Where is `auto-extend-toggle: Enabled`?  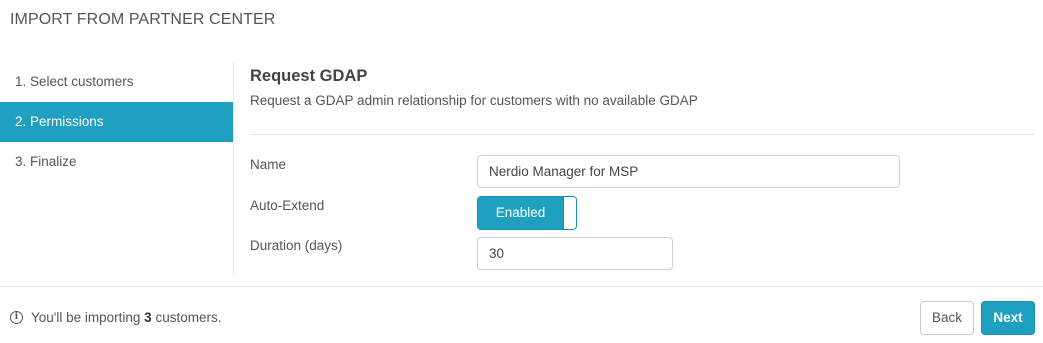
auto-extend-toggle: Enabled is located at coordinates (527, 213).